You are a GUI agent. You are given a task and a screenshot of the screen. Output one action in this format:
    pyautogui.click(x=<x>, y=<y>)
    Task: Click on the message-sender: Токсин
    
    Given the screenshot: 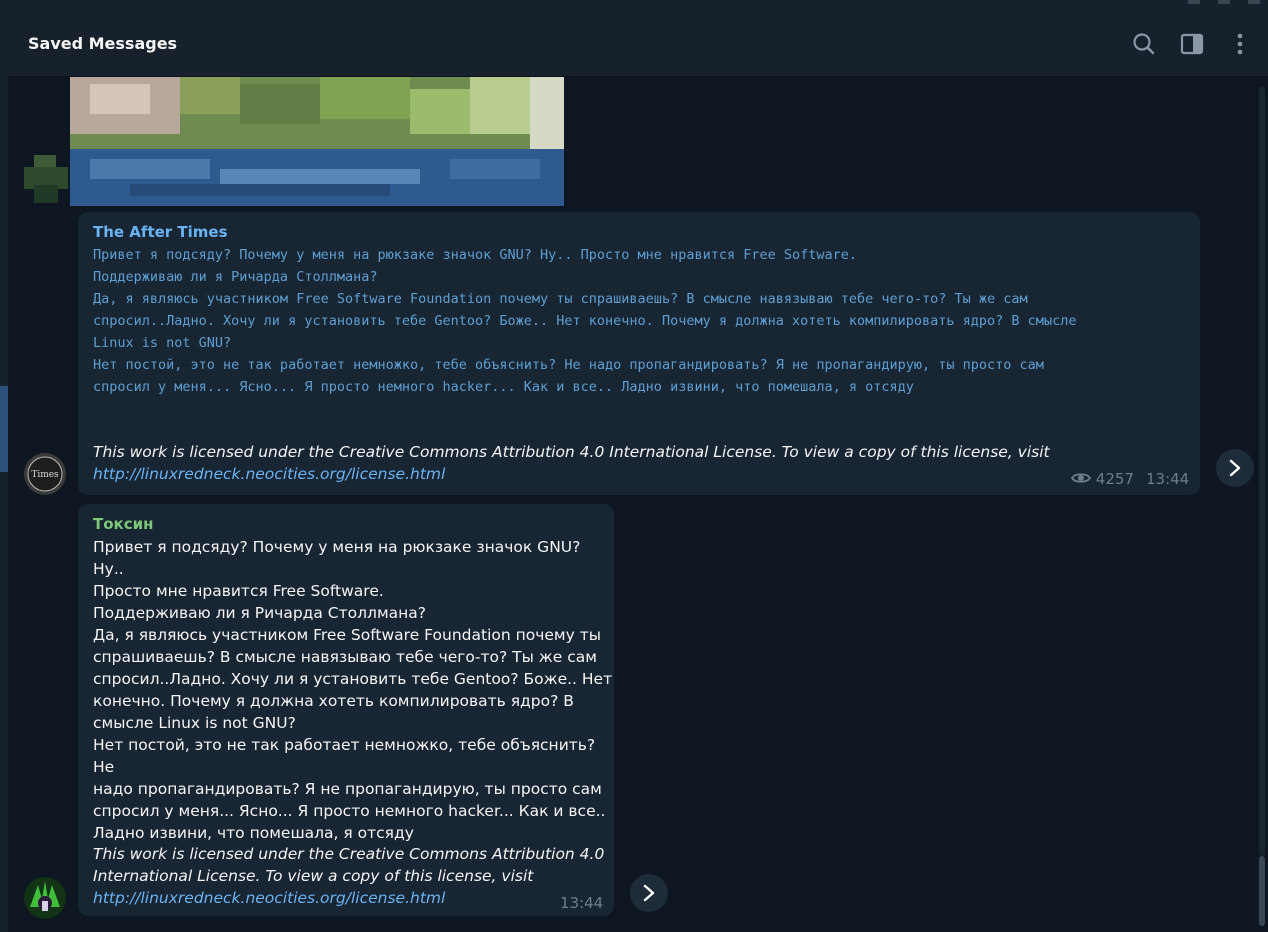 What is the action you would take?
    pyautogui.click(x=123, y=524)
    